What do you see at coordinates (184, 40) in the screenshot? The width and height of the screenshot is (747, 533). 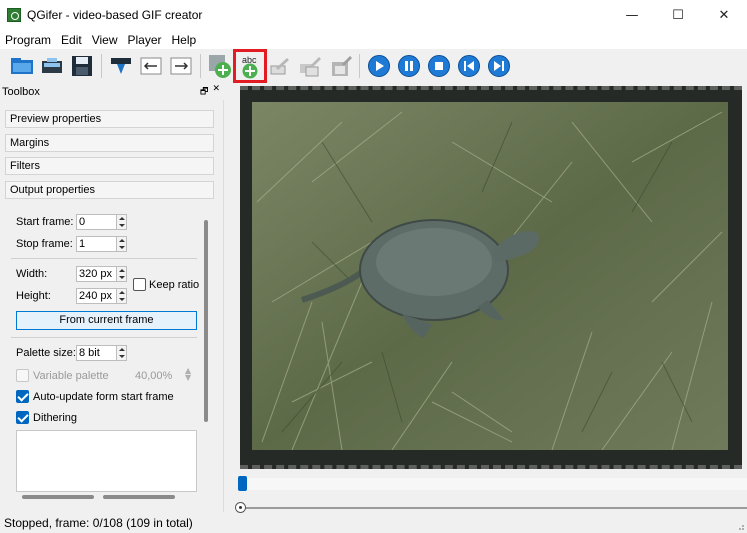 I see `menu-help: Help` at bounding box center [184, 40].